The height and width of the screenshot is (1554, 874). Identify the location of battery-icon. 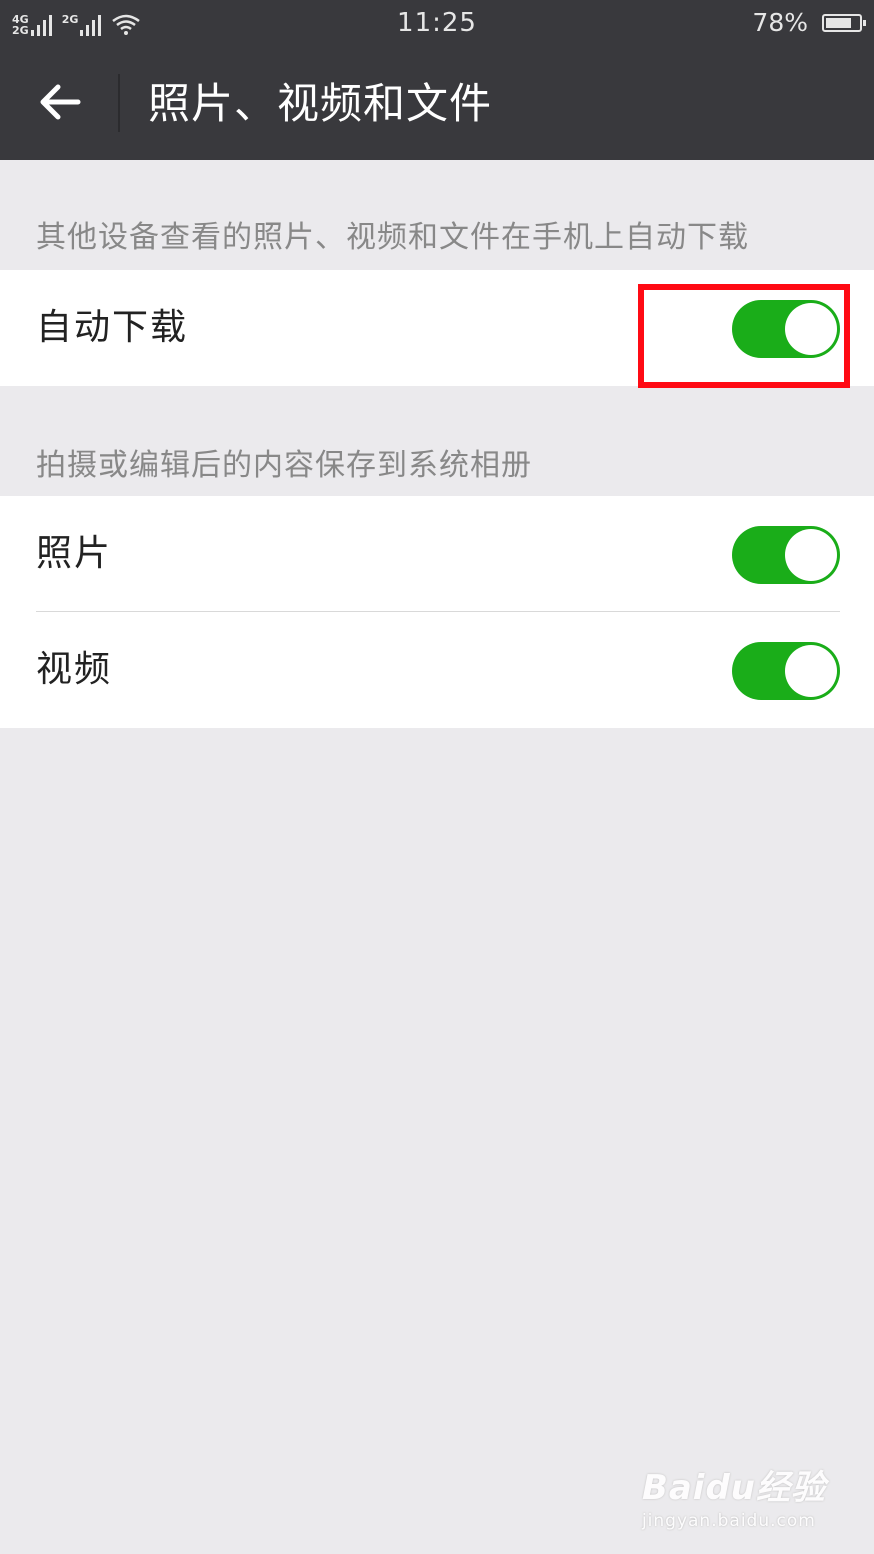
(844, 22).